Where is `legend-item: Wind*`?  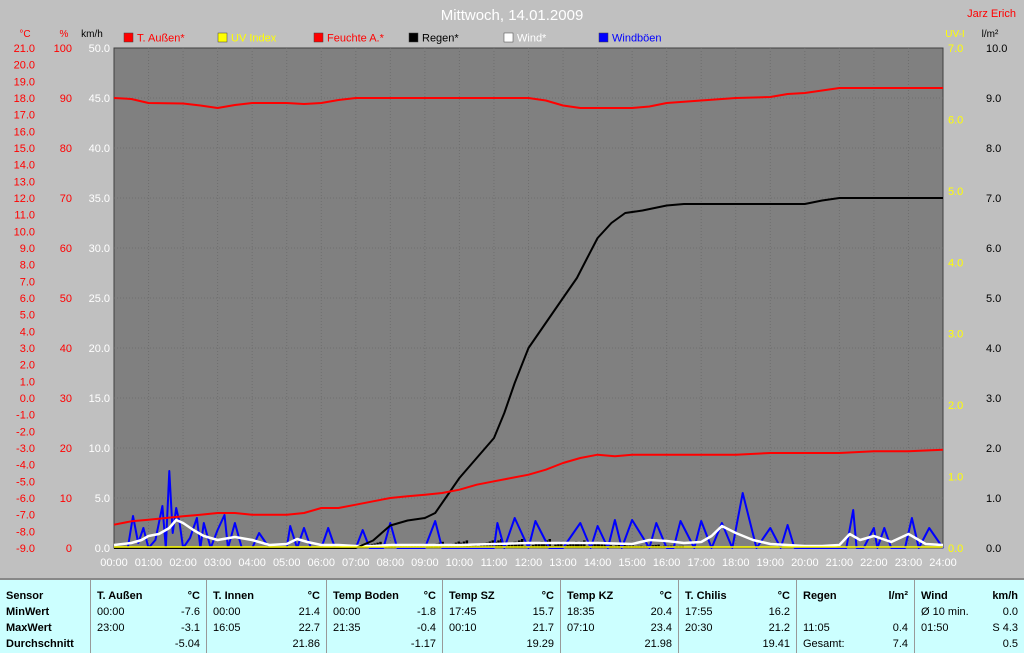
legend-item: Wind* is located at coordinates (525, 38).